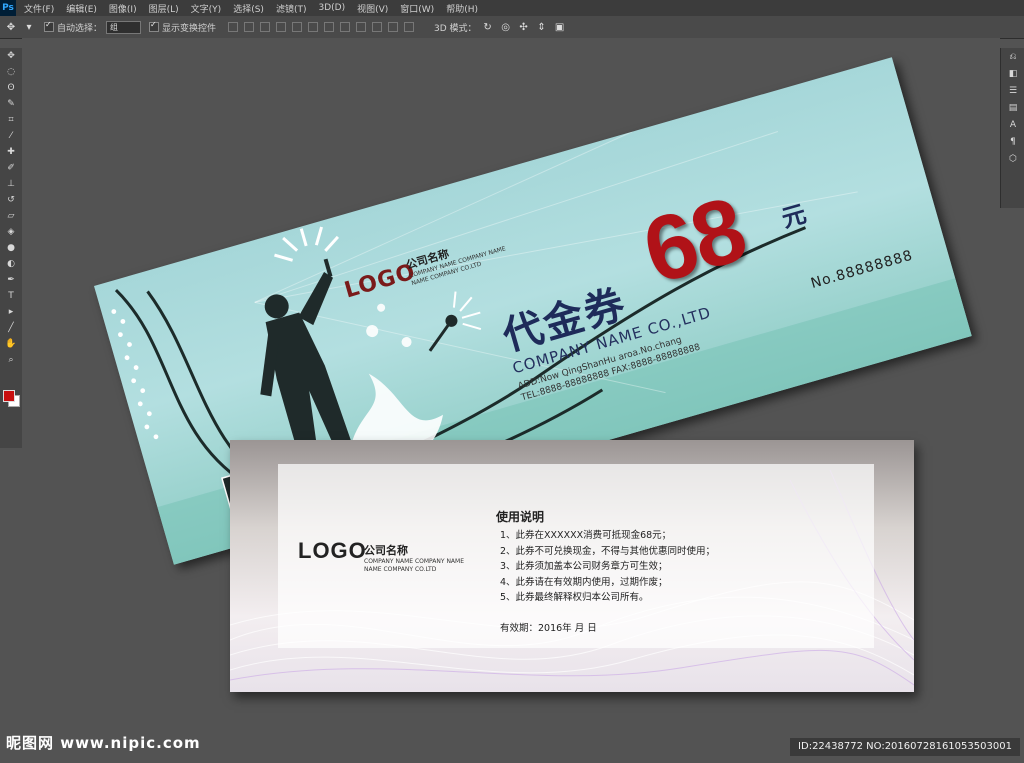  I want to click on roll-3d-icon: ◎, so click(506, 27).